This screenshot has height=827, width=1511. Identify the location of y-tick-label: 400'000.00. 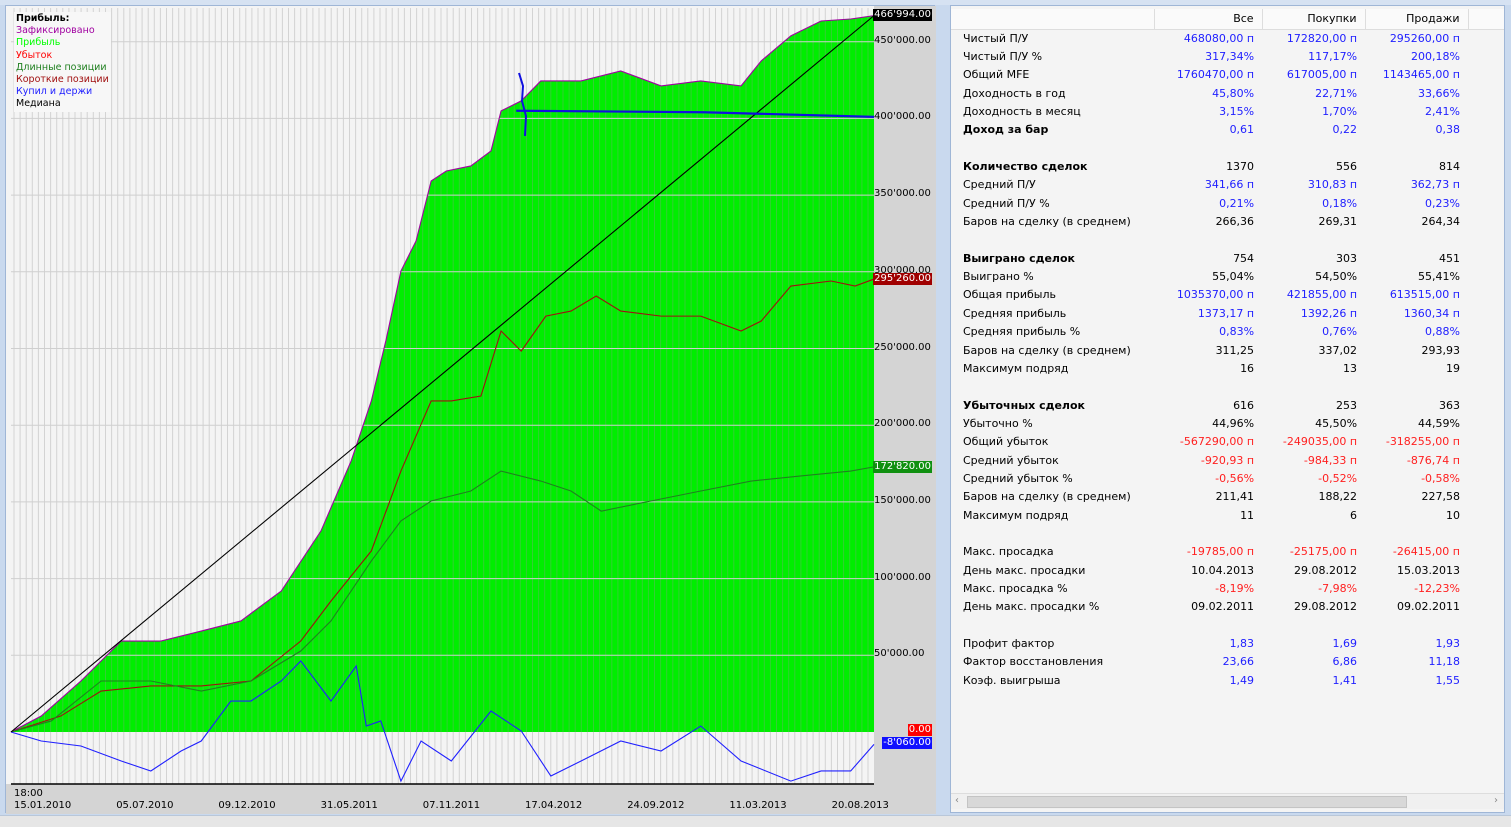
(902, 117).